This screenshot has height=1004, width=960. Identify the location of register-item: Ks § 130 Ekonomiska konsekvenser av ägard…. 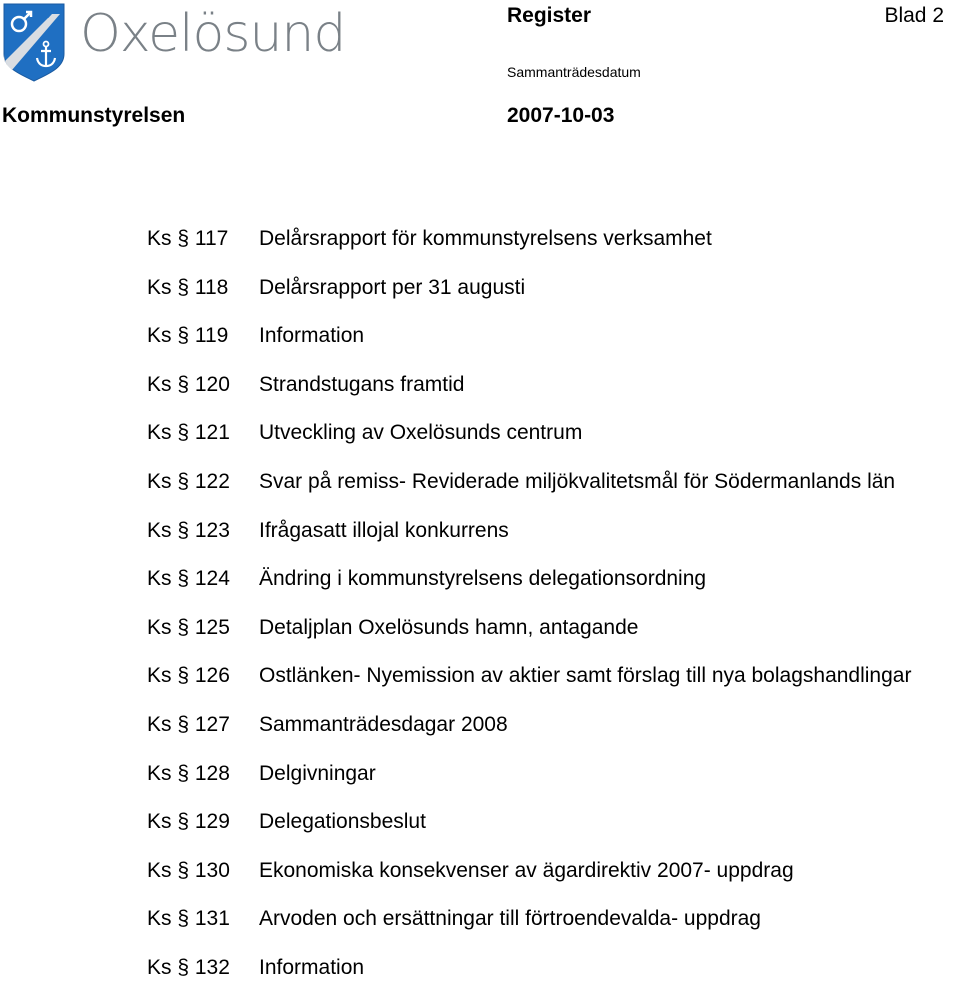
(529, 882).